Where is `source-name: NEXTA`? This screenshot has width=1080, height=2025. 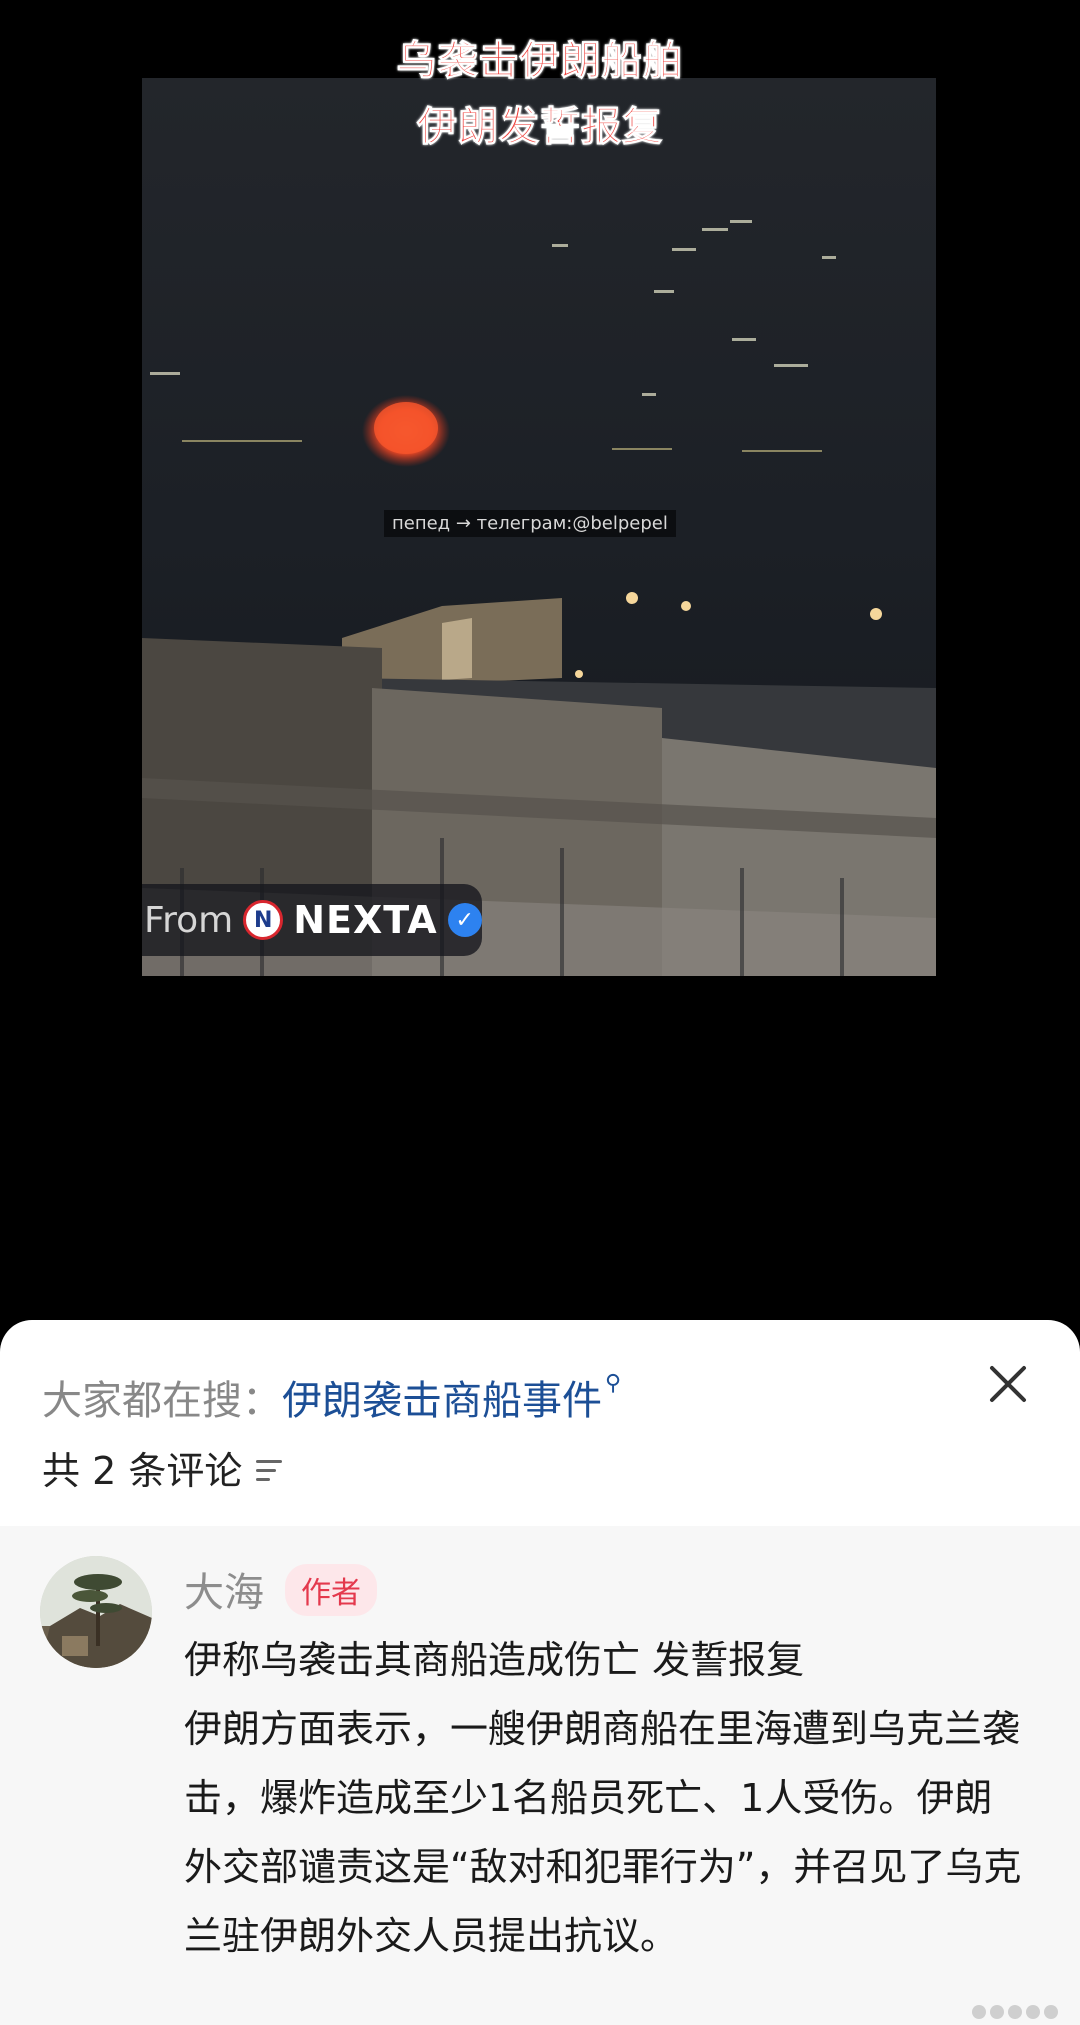 source-name: NEXTA is located at coordinates (365, 920).